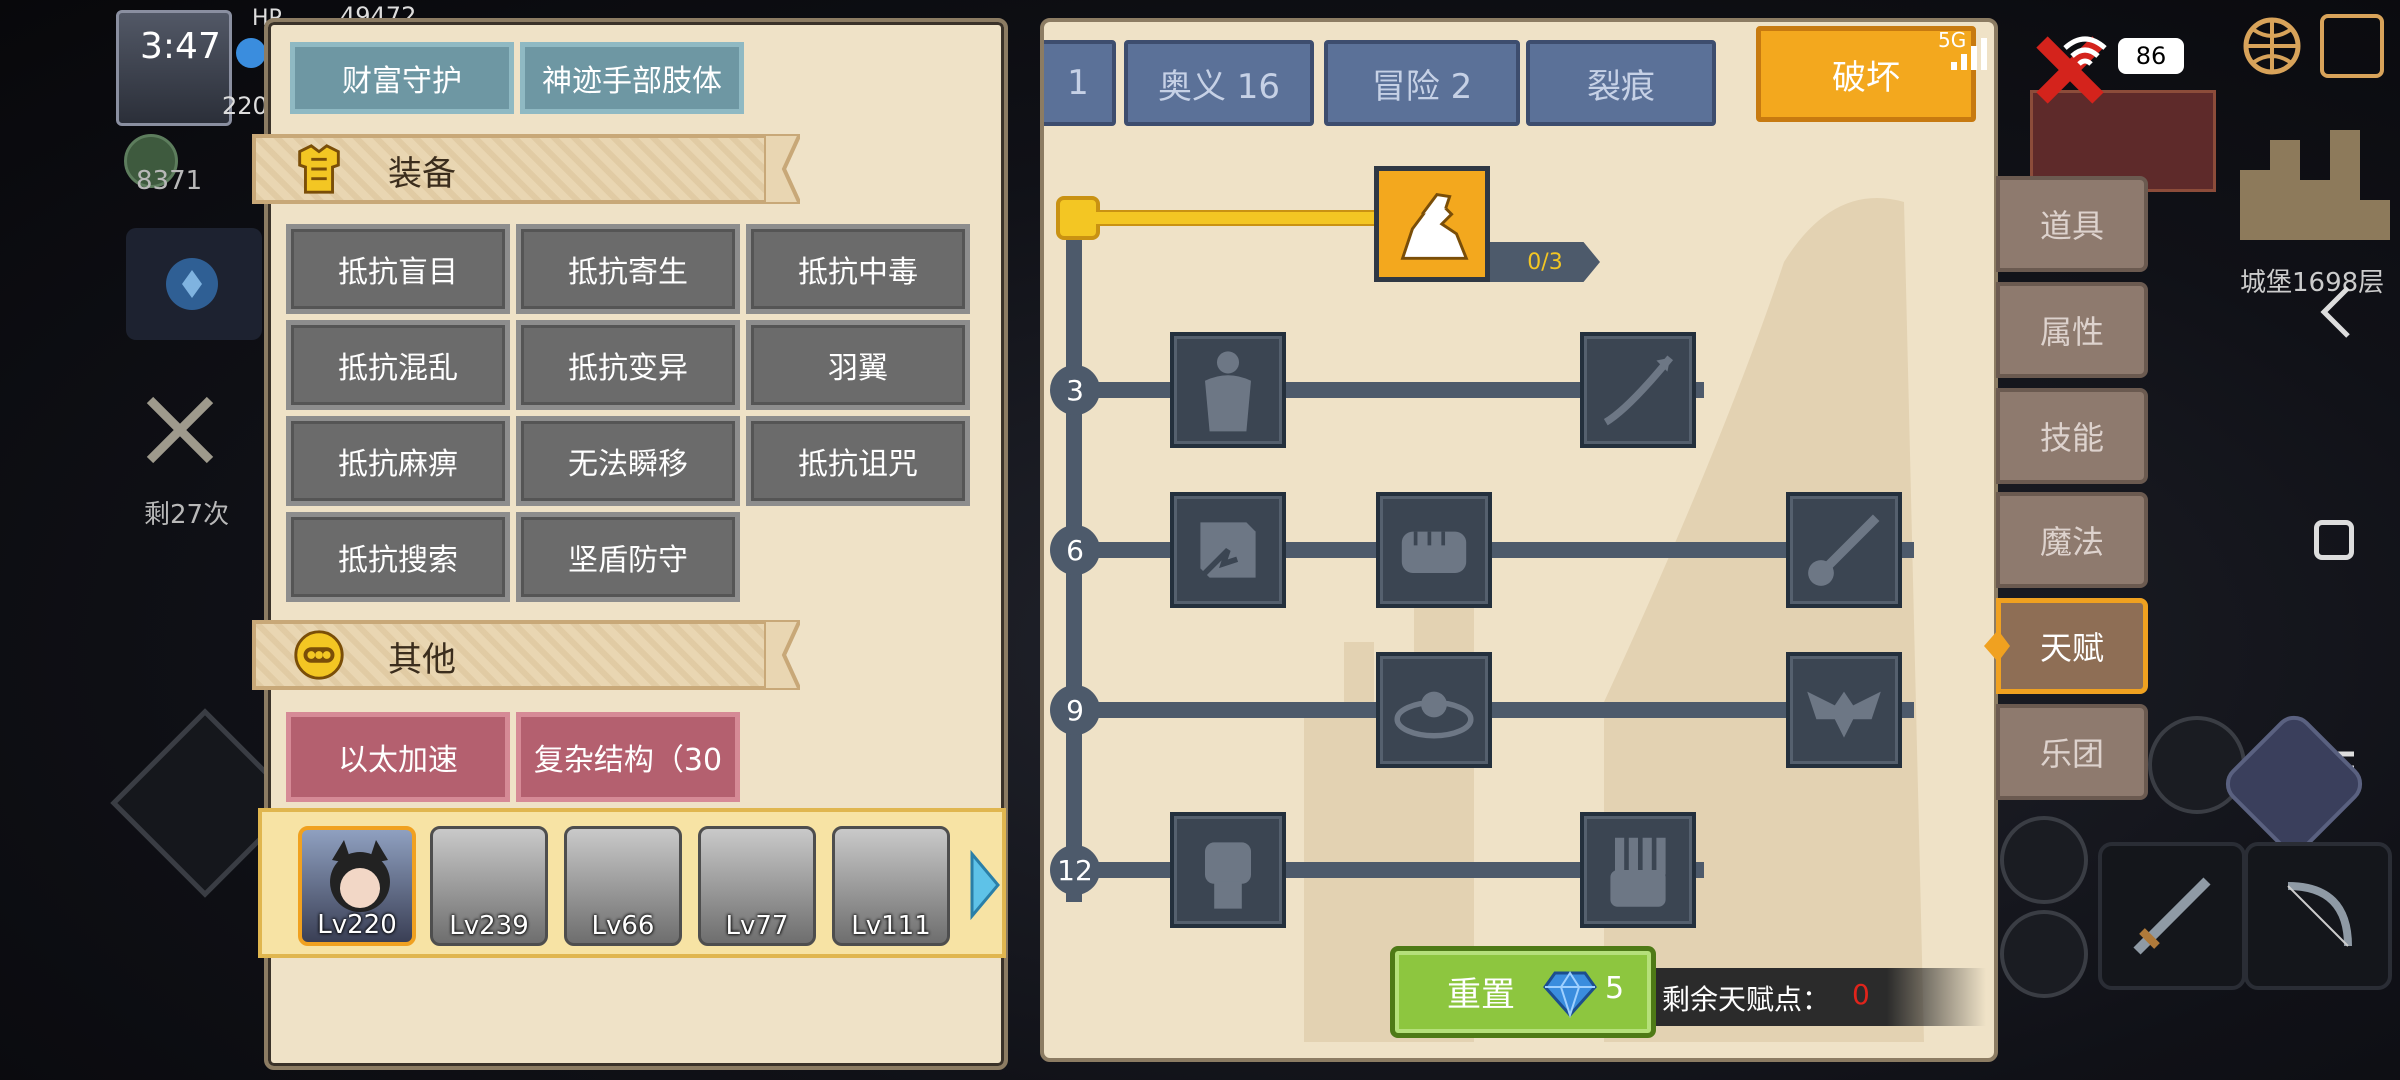 The height and width of the screenshot is (1080, 2400). I want to click on side-tab-items: 道具, so click(2072, 224).